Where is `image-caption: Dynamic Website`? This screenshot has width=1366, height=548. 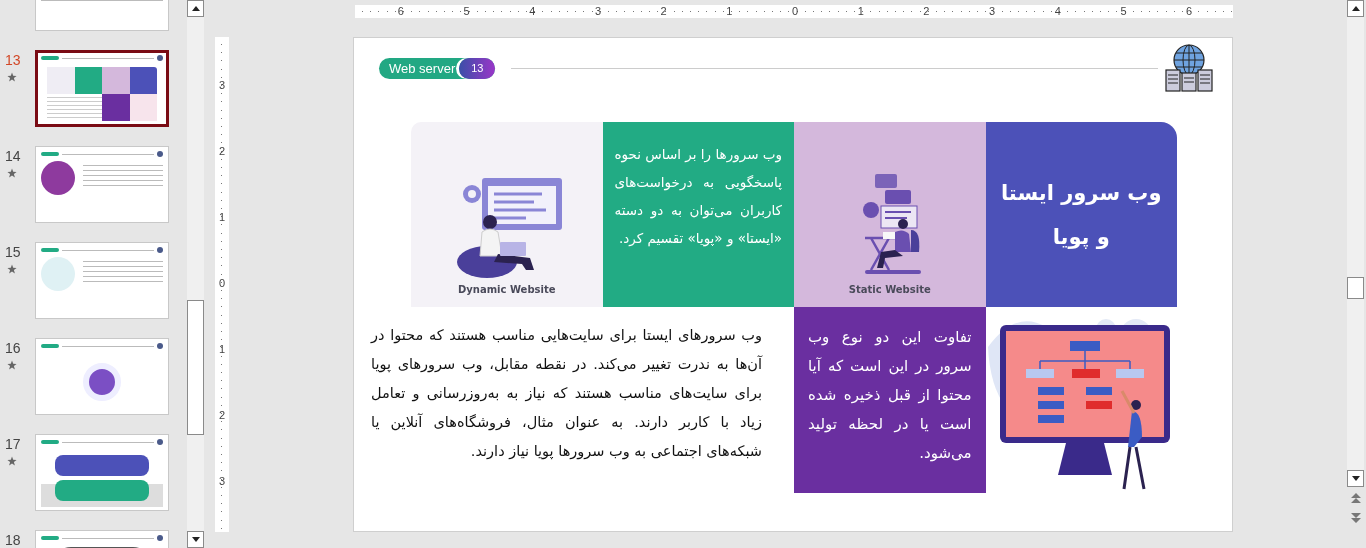
image-caption: Dynamic Website is located at coordinates (507, 289).